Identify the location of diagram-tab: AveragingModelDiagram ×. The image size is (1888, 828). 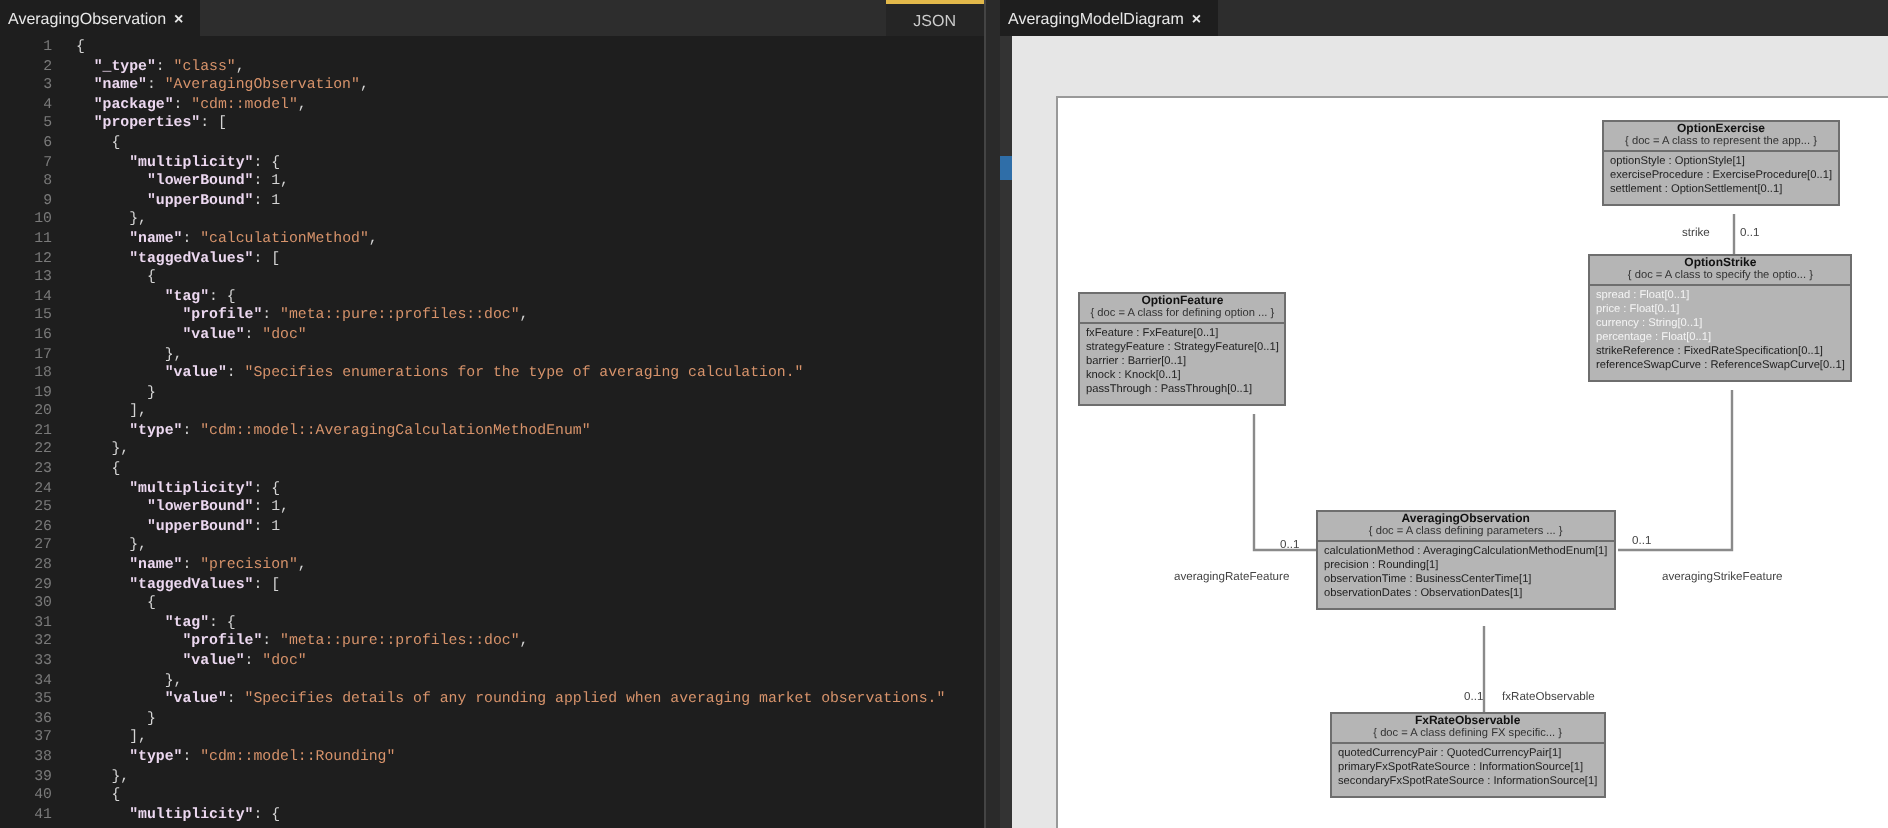
(1109, 18).